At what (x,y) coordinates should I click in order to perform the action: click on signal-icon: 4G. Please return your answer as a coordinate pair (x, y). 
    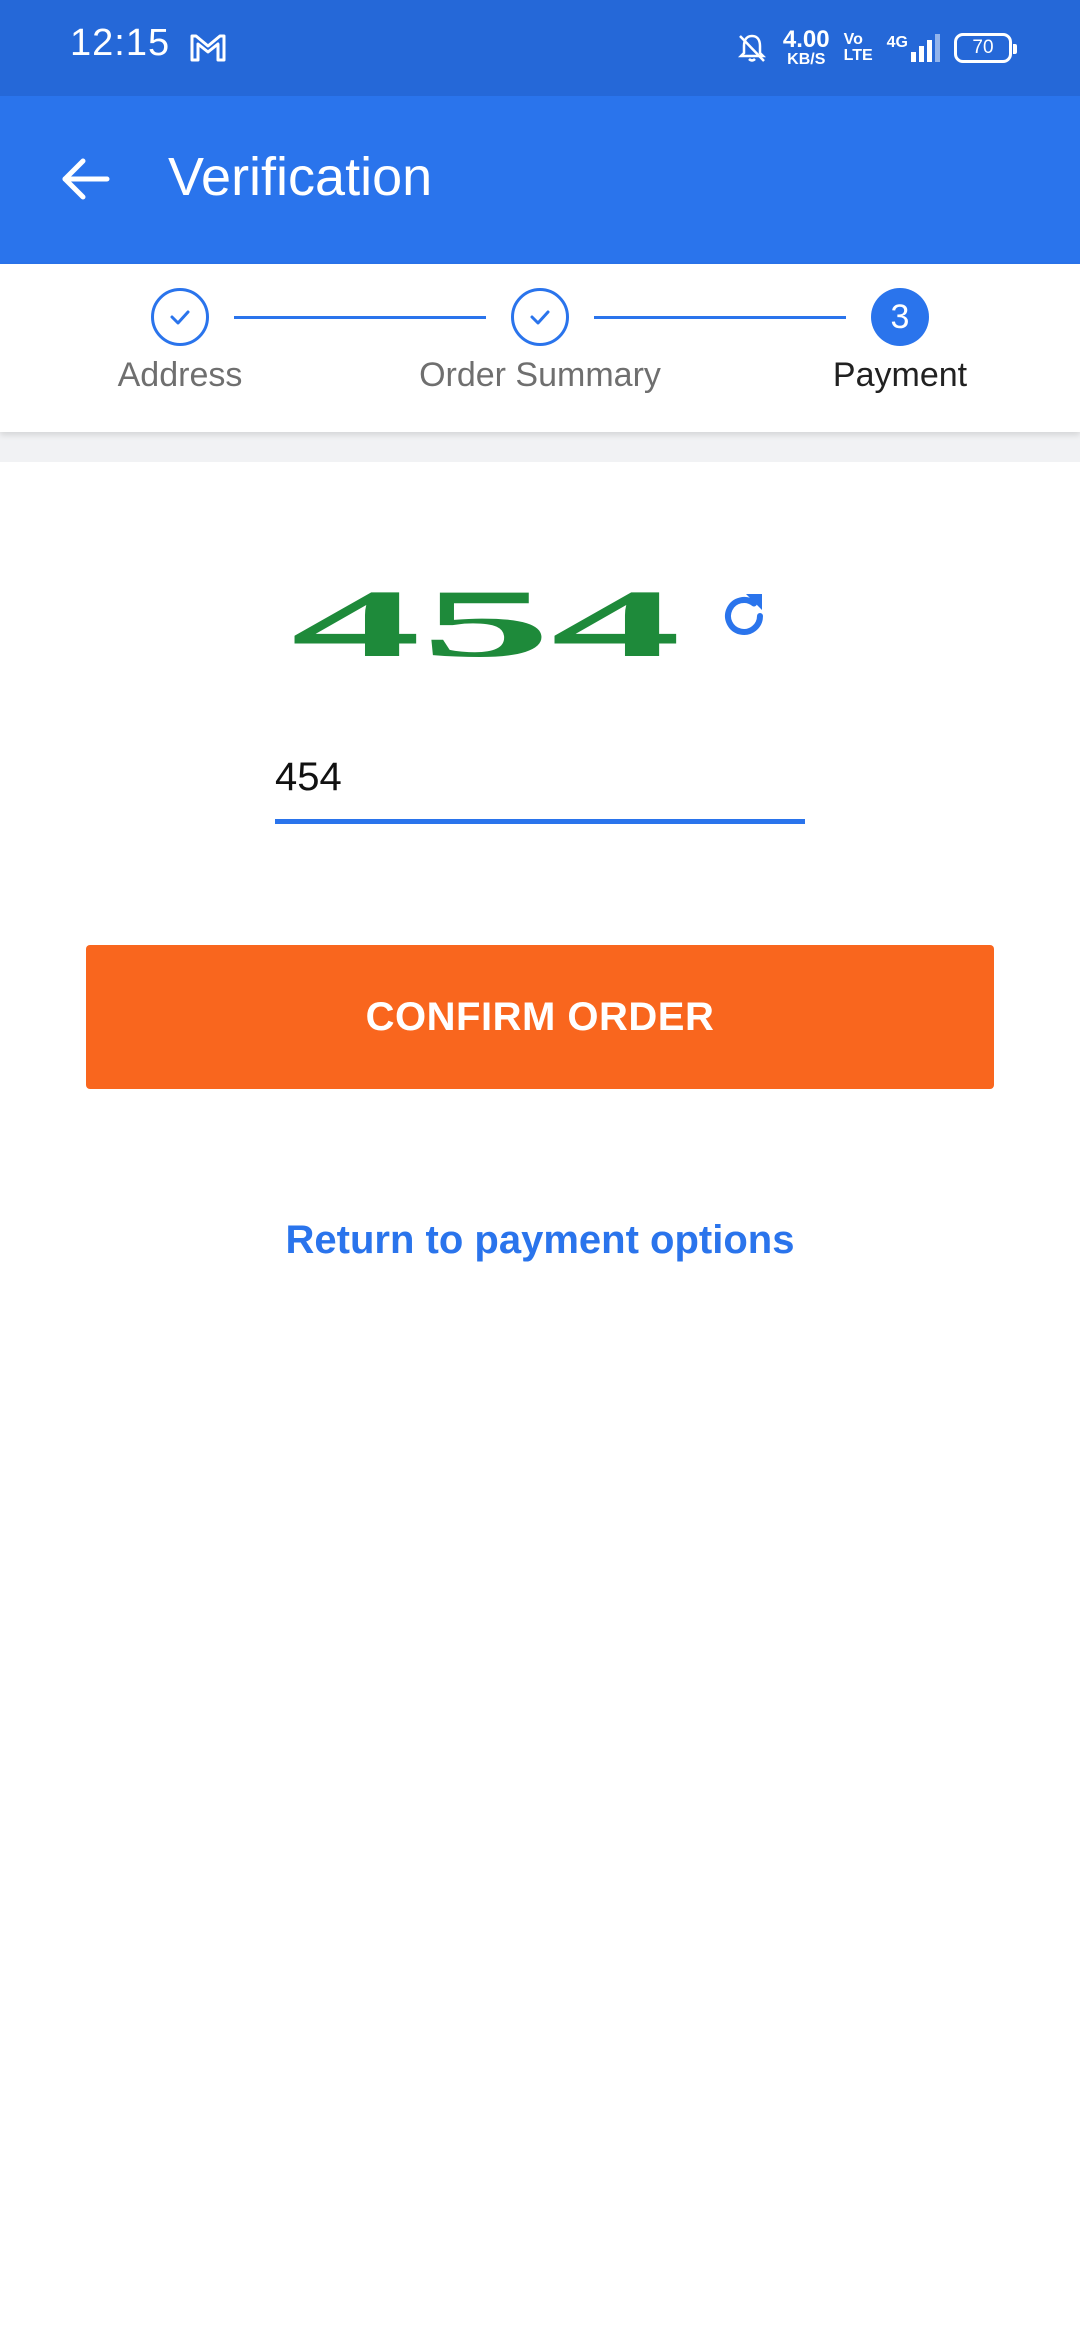
    Looking at the image, I should click on (913, 48).